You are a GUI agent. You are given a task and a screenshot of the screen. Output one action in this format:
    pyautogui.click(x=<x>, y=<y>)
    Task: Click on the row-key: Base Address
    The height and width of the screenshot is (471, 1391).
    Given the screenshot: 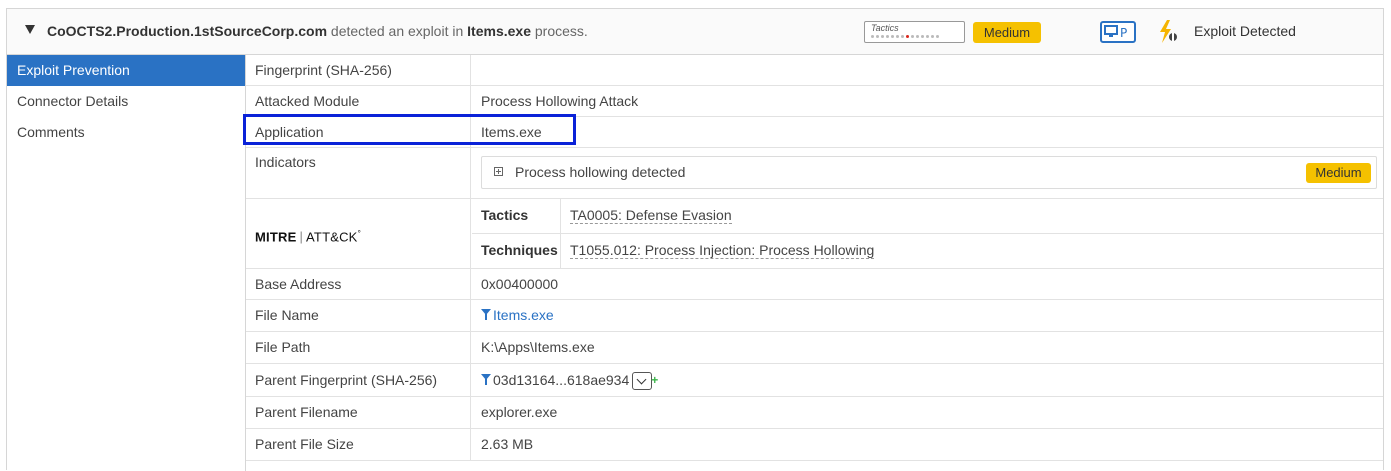 What is the action you would take?
    pyautogui.click(x=358, y=284)
    